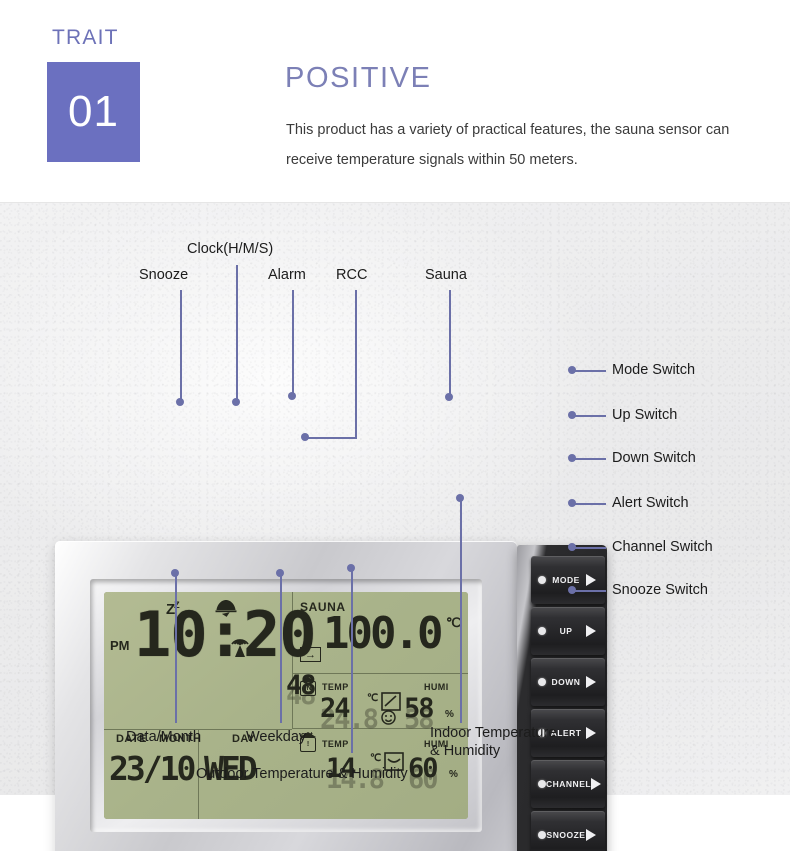 The height and width of the screenshot is (851, 790). What do you see at coordinates (181, 346) in the screenshot?
I see `callout-line-snooze` at bounding box center [181, 346].